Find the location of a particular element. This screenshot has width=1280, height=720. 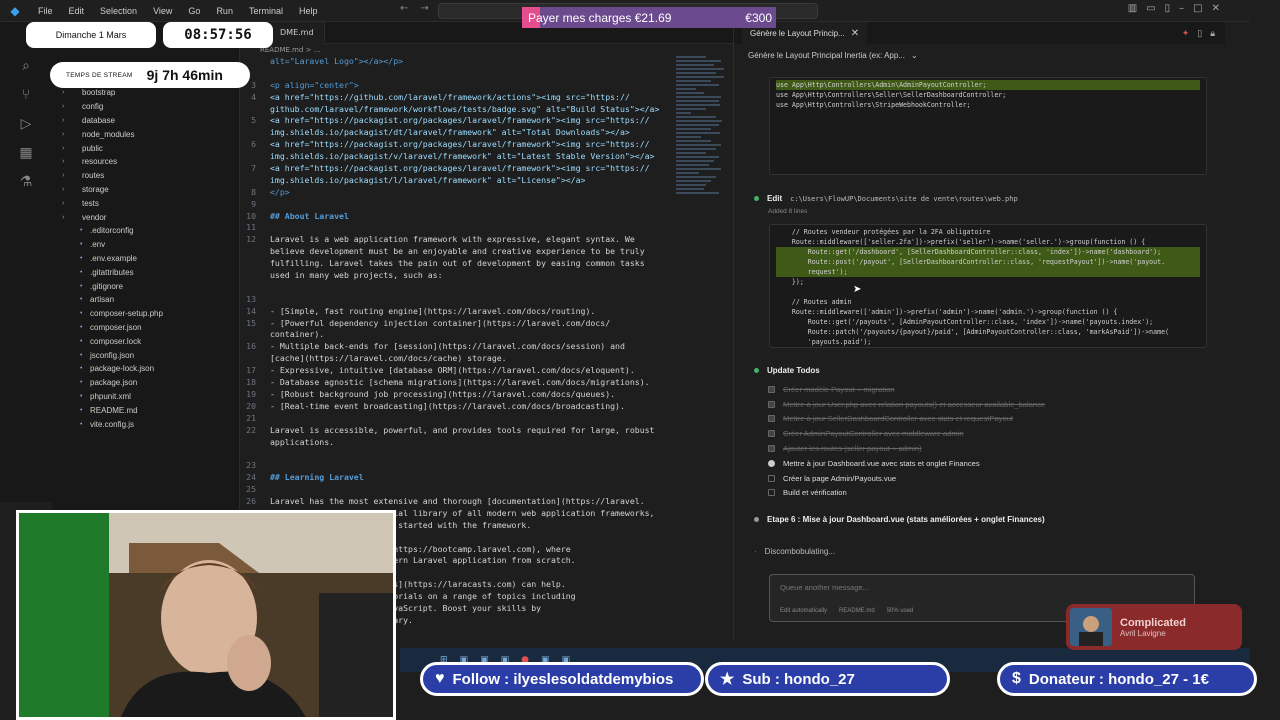

tree-file: • .gitignore is located at coordinates (149, 286).